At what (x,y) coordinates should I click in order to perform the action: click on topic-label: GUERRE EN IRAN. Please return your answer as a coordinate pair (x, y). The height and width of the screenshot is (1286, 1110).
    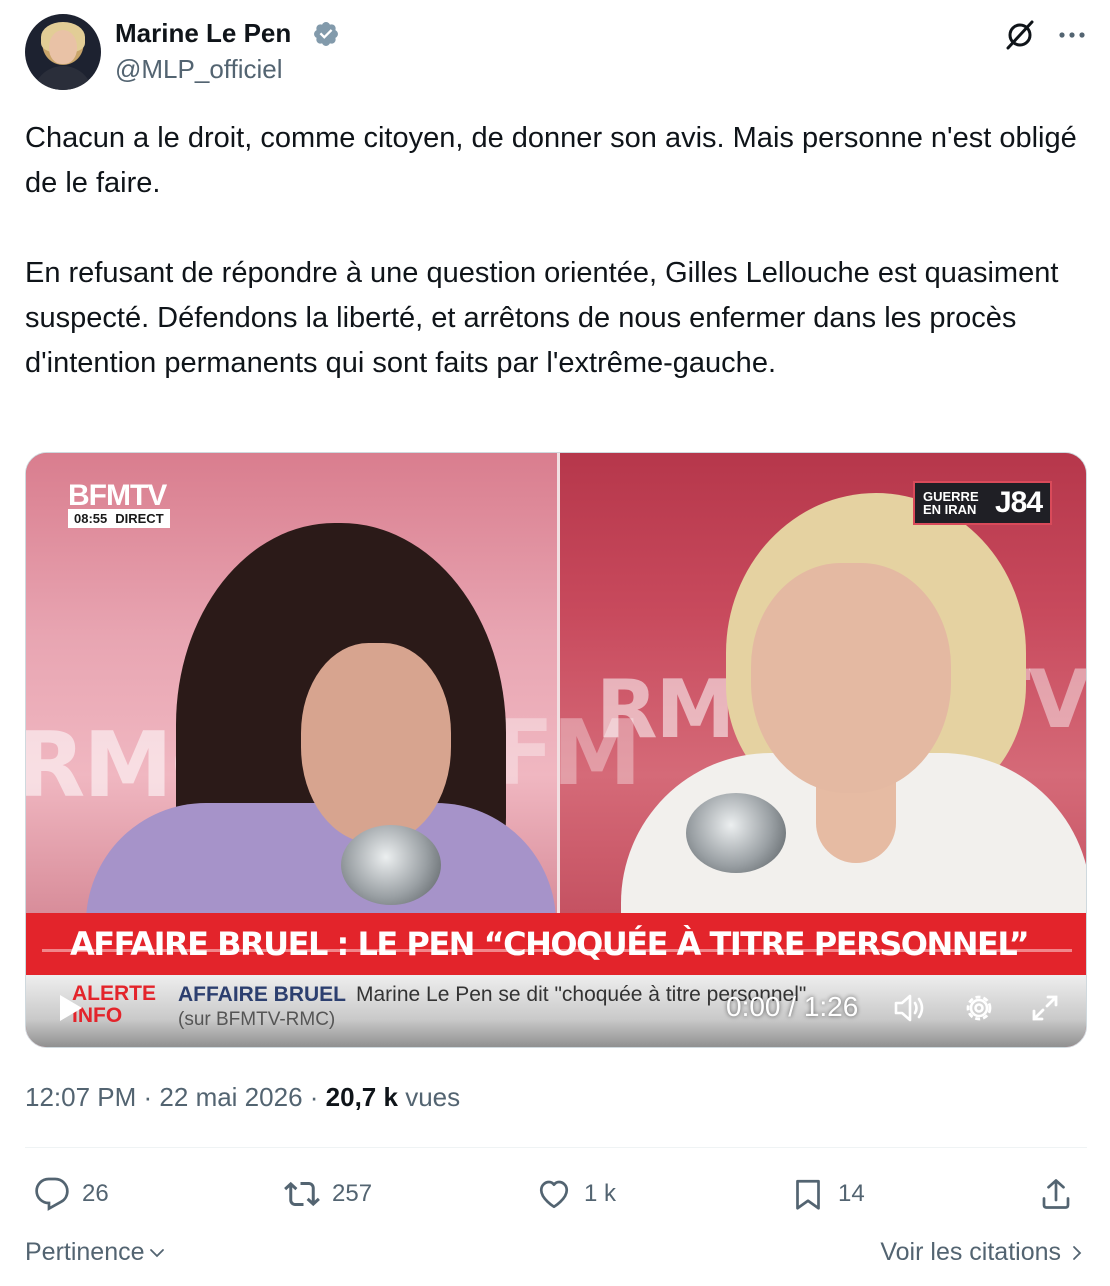
    Looking at the image, I should click on (951, 503).